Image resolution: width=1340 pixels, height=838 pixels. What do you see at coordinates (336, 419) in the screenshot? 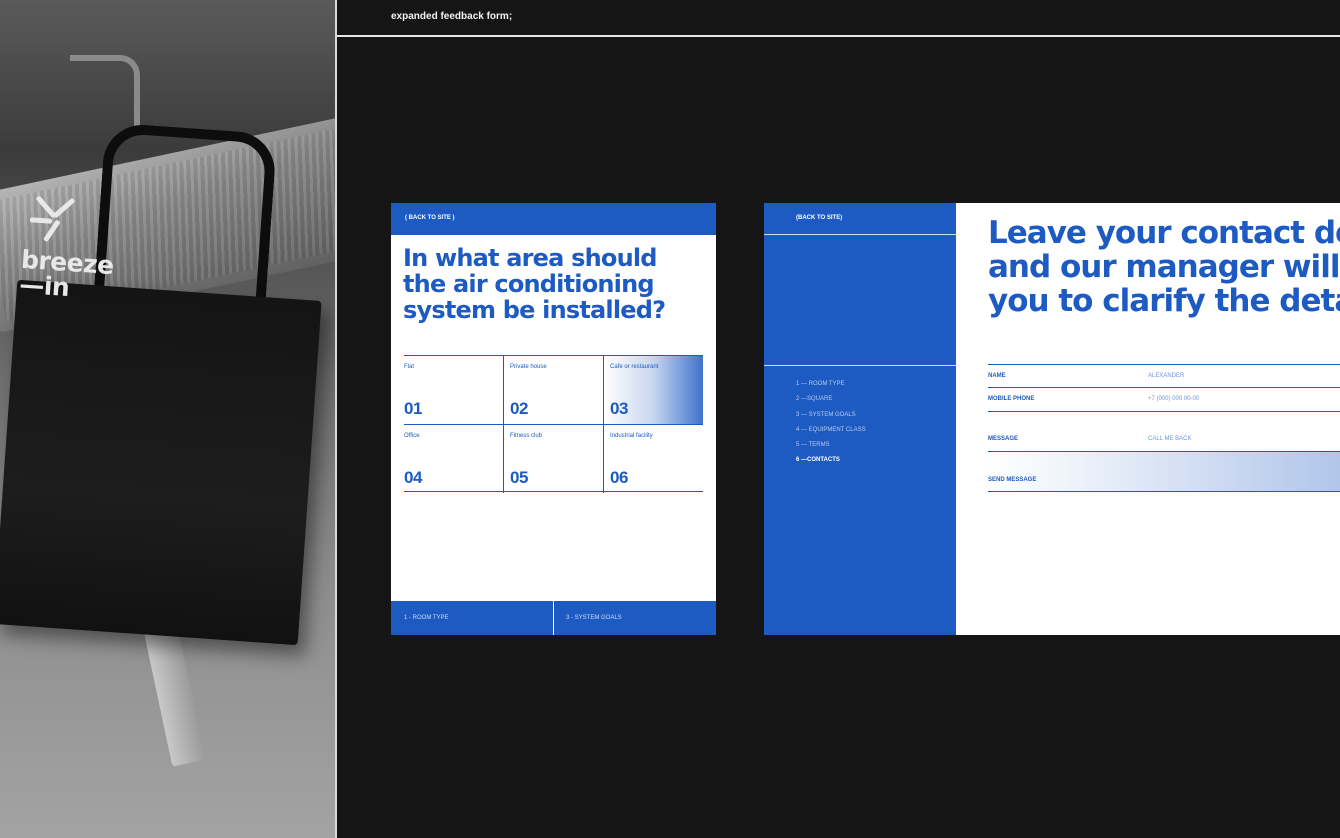
I see `vertical-divider` at bounding box center [336, 419].